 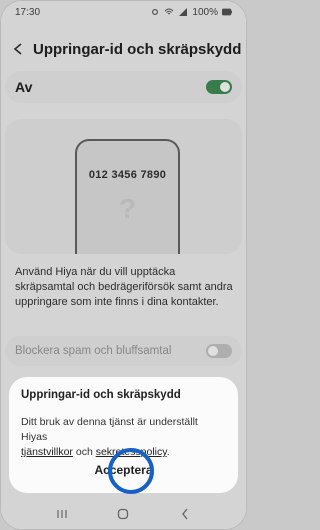 I want to click on dialog-connector: och, so click(x=84, y=452).